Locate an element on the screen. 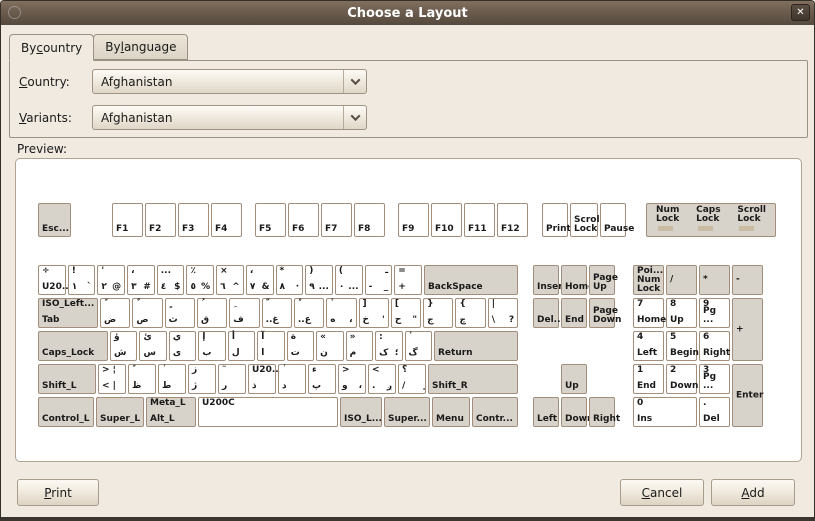 The image size is (815, 521). country-dropdown-button is located at coordinates (354, 81).